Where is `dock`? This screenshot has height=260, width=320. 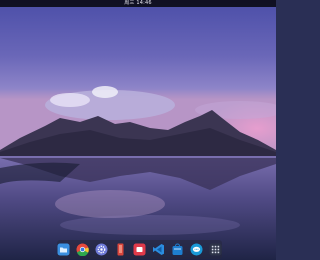
dock is located at coordinates (139, 249).